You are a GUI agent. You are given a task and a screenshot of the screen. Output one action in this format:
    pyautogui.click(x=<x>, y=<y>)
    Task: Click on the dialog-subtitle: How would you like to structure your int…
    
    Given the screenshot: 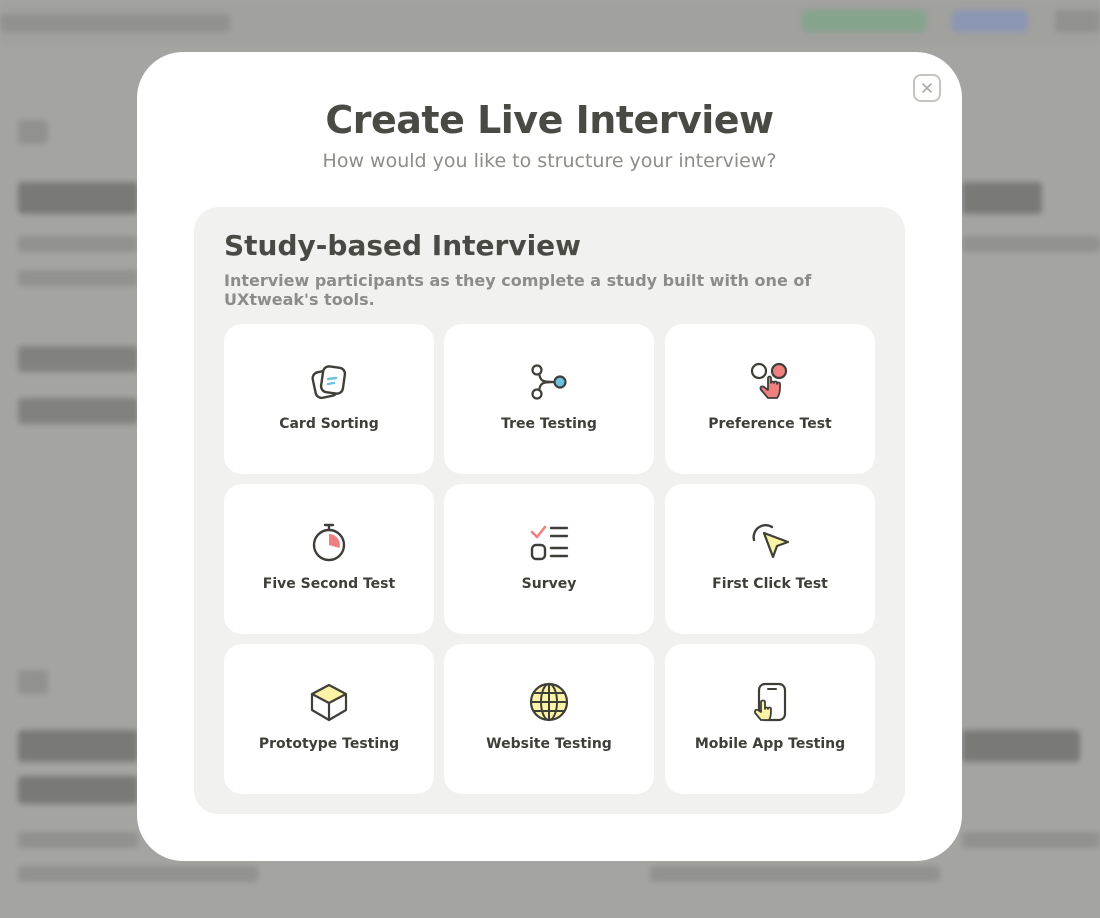 What is the action you would take?
    pyautogui.click(x=549, y=161)
    